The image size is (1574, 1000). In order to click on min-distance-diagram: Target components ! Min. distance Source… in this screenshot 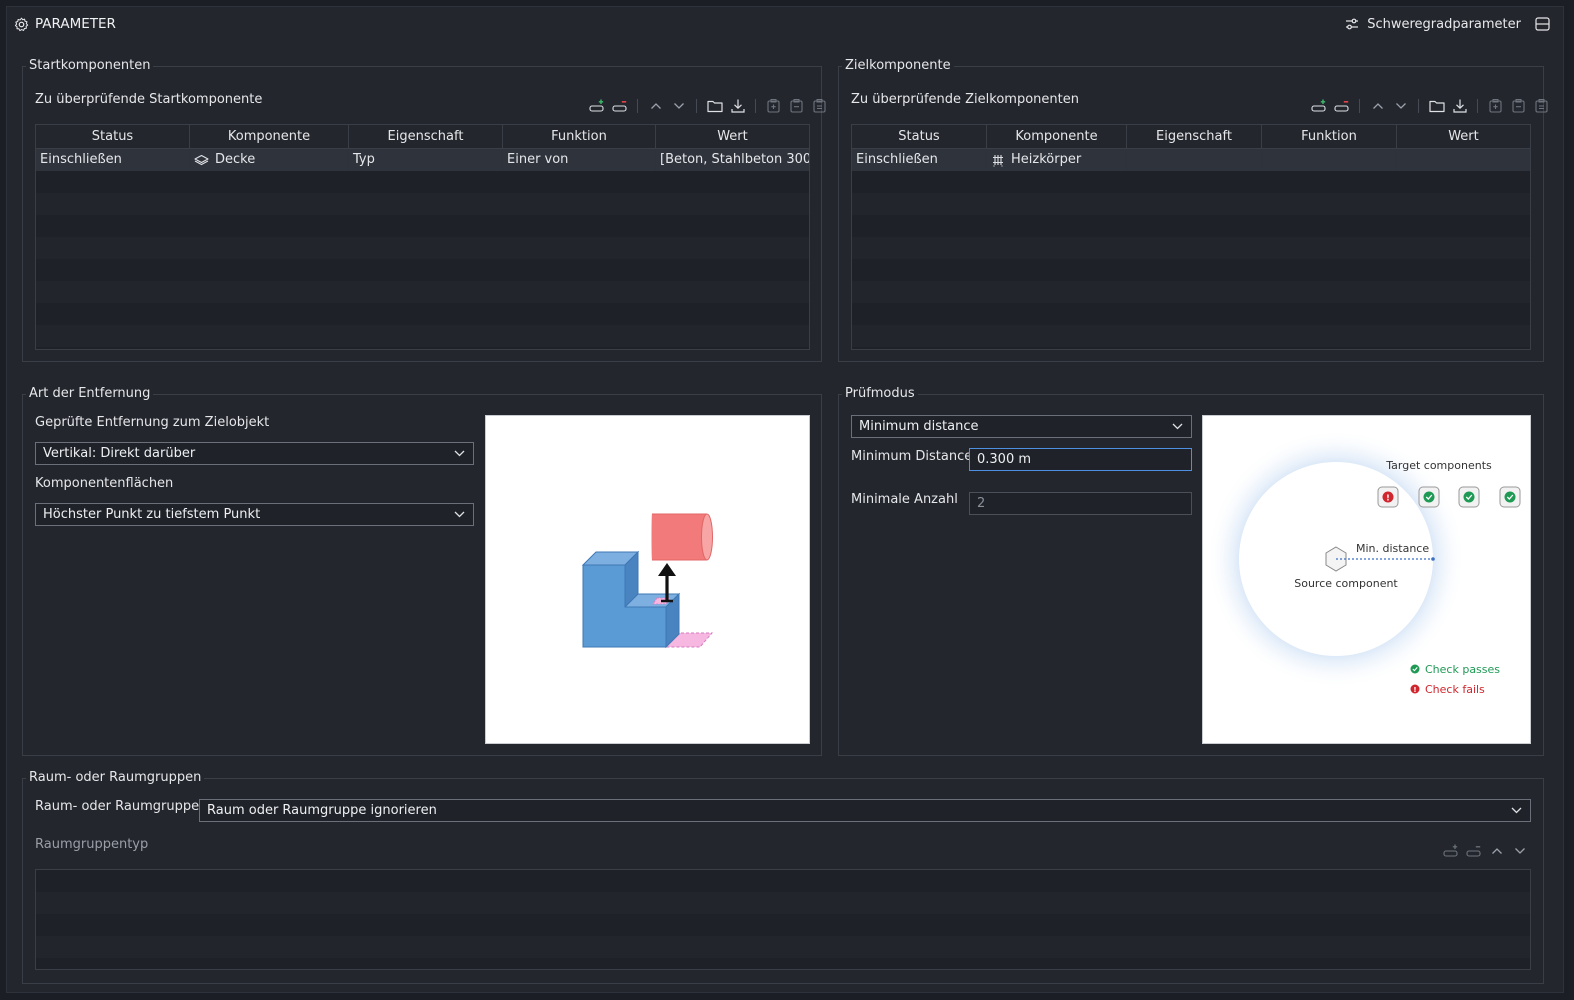, I will do `click(1363, 562)`.